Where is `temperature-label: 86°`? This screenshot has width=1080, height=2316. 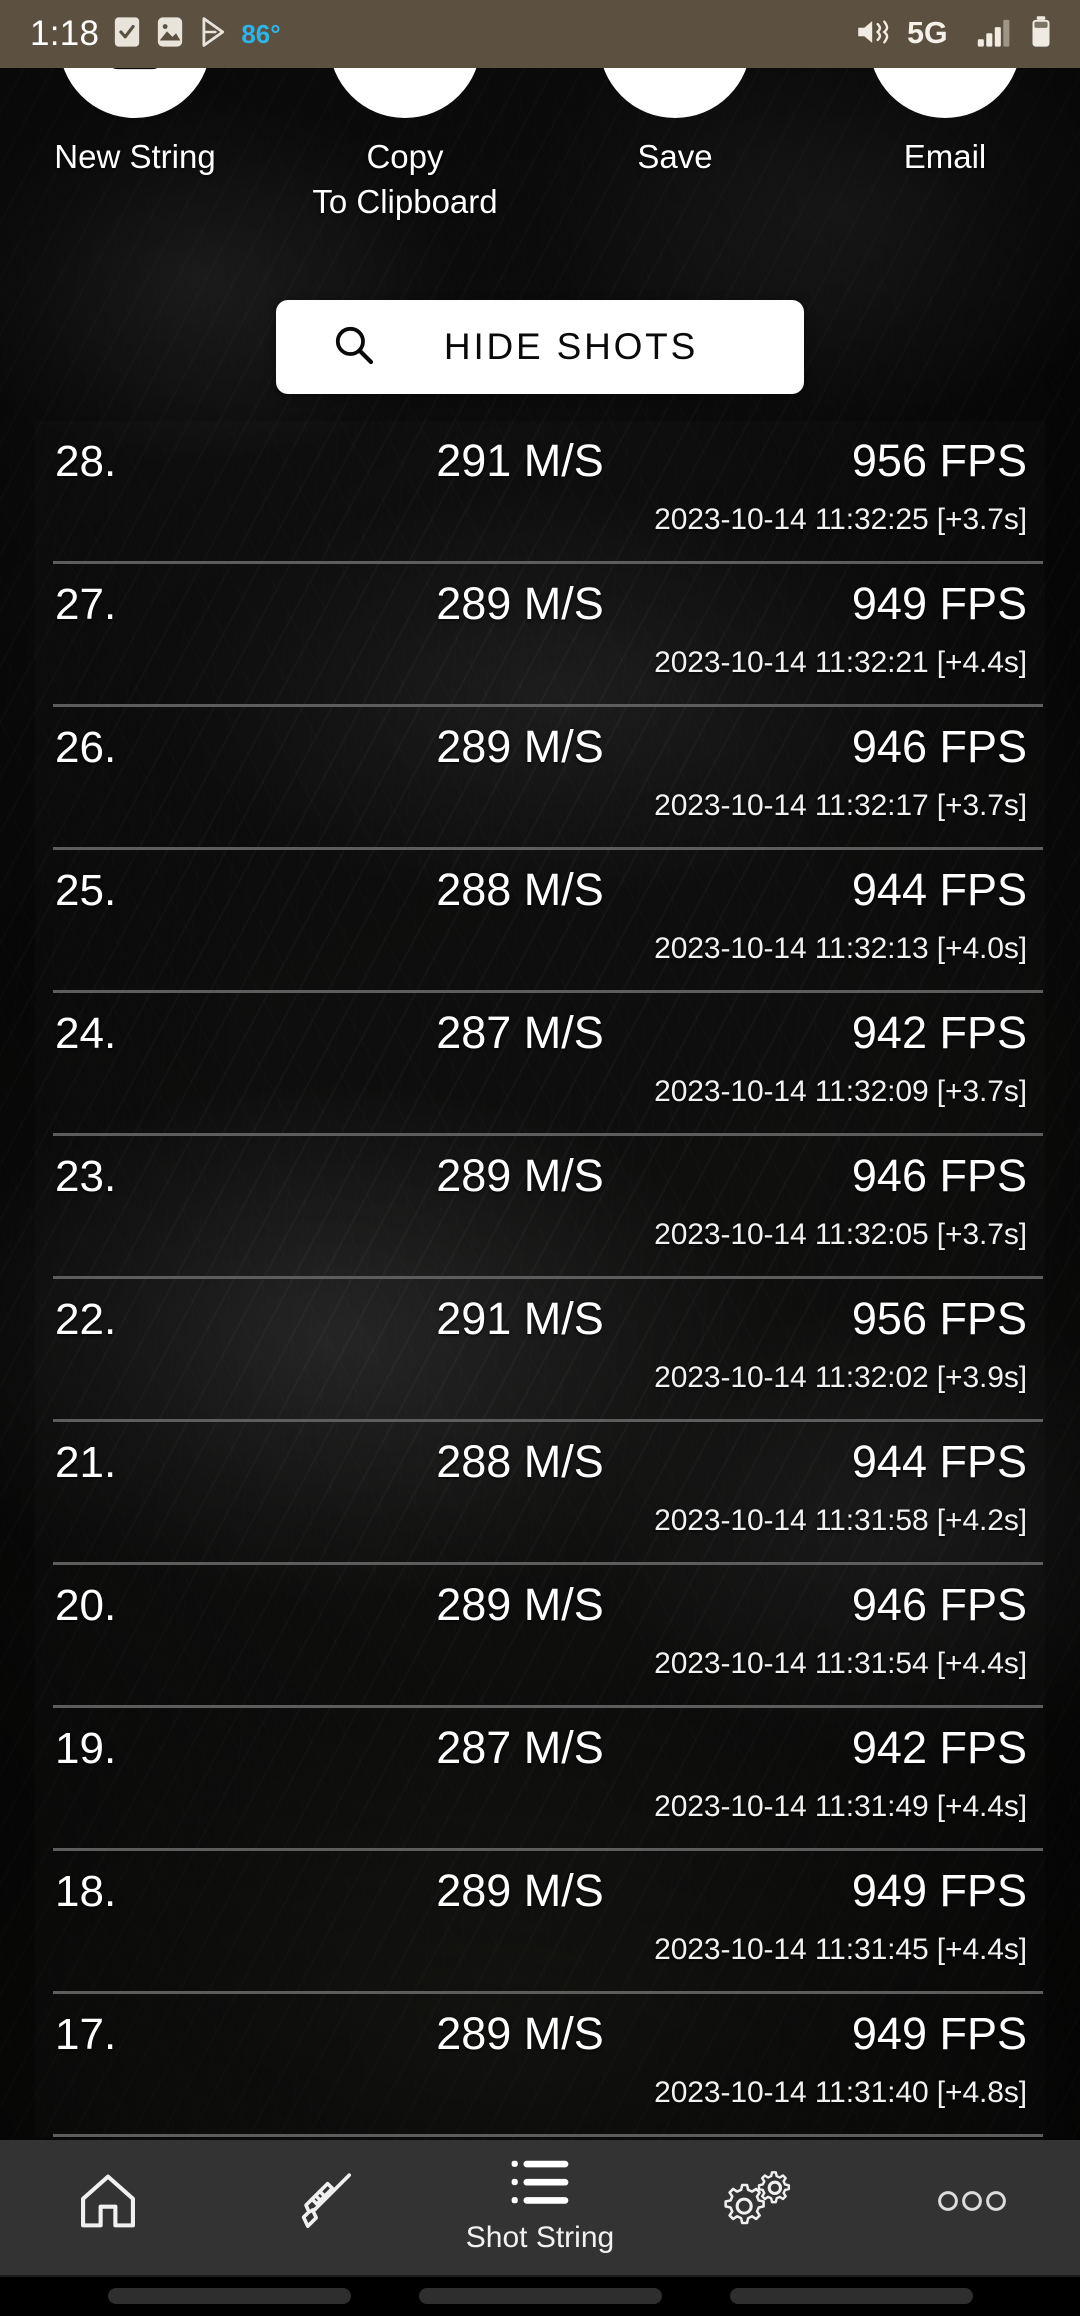 temperature-label: 86° is located at coordinates (261, 33).